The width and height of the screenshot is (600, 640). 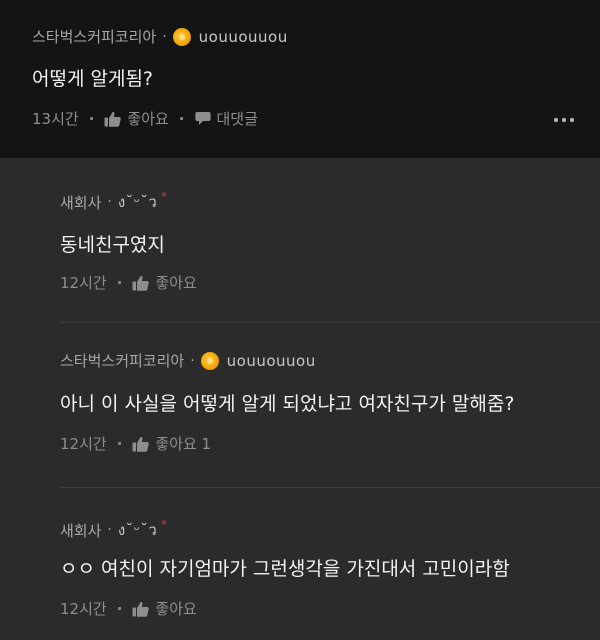 I want to click on reply-text: ㅇㅇ 여친이 자기엄마가 그런생각을 가진대서 고민이라함, so click(x=285, y=569).